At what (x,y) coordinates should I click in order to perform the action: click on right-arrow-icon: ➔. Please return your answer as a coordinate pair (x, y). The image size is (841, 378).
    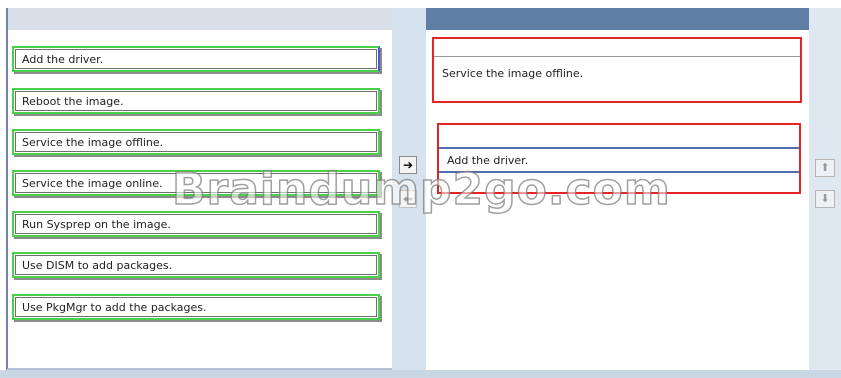
    Looking at the image, I should click on (408, 165).